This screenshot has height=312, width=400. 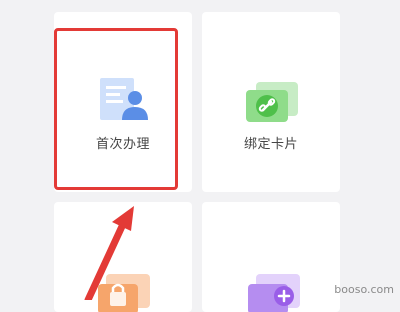 What do you see at coordinates (271, 257) in the screenshot?
I see `tile-add-card` at bounding box center [271, 257].